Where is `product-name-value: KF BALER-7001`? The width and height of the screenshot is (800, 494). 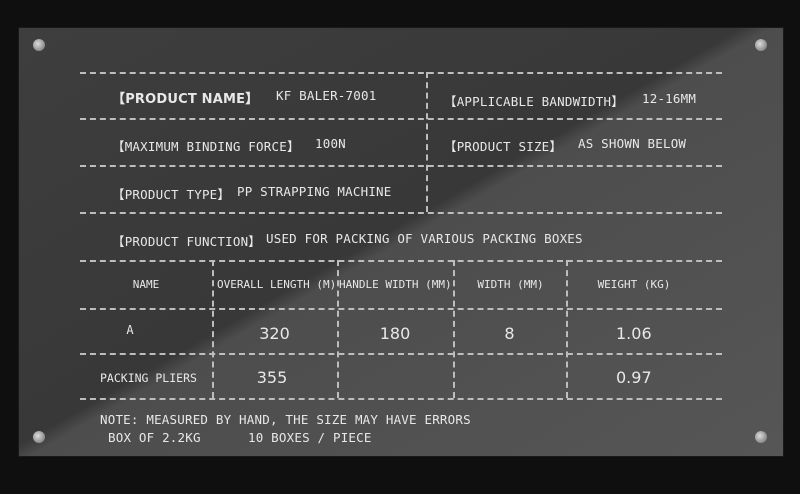 product-name-value: KF BALER-7001 is located at coordinates (326, 95).